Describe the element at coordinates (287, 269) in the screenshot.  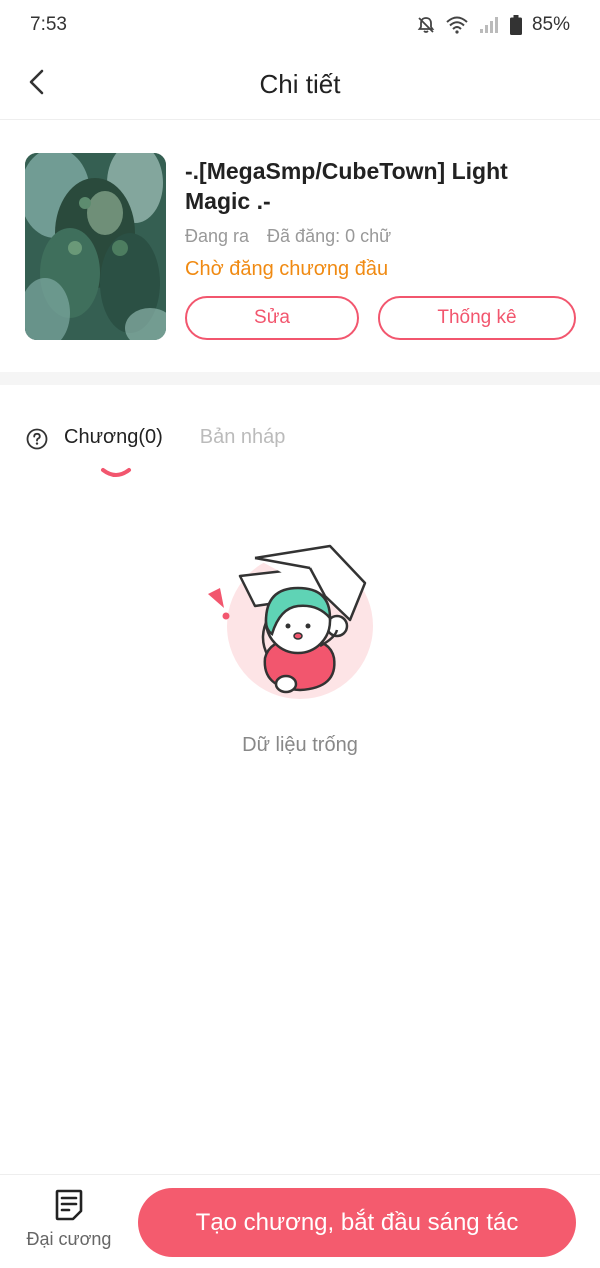
I see `publish-status: Chờ đăng chương đầu` at that location.